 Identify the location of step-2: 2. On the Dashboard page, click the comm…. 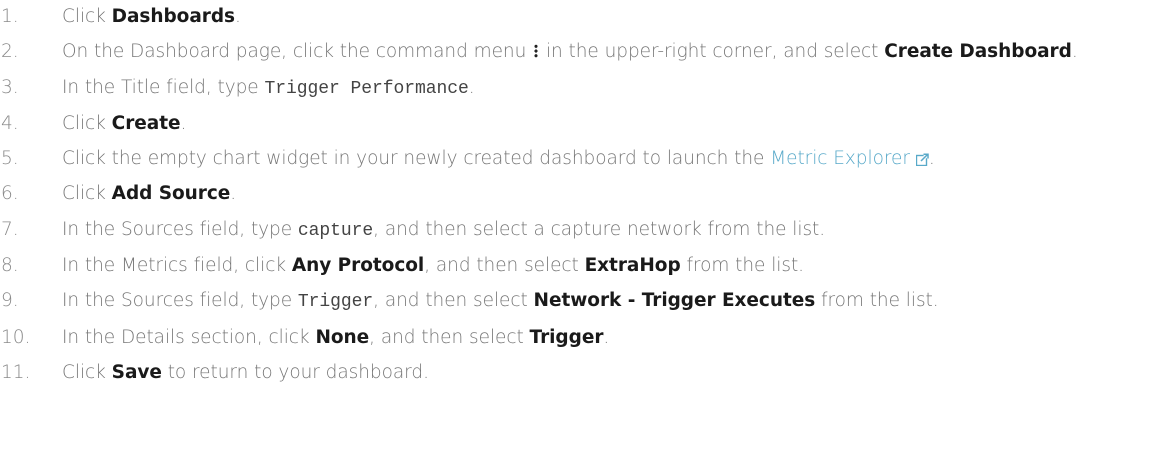
(579, 52).